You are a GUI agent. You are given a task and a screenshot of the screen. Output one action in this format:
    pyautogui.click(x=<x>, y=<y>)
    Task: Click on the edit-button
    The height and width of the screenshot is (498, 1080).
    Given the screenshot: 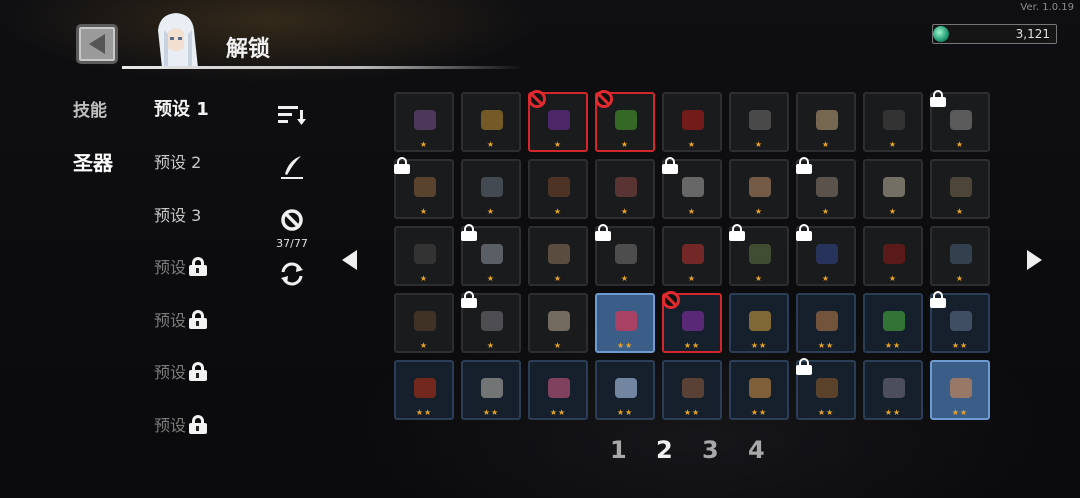 What is the action you would take?
    pyautogui.click(x=292, y=167)
    